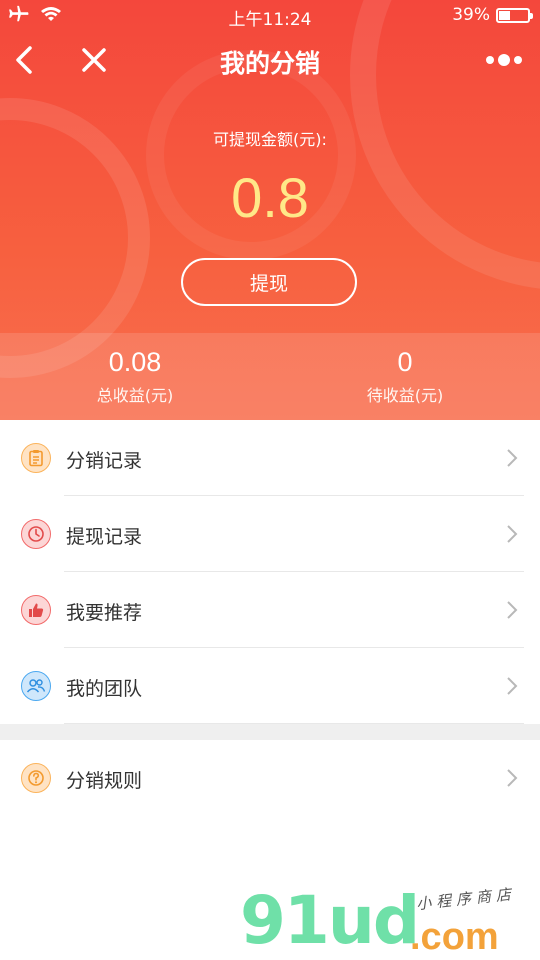 This screenshot has height=960, width=540. Describe the element at coordinates (270, 15) in the screenshot. I see `status-bar: 上午11:24 39%` at that location.